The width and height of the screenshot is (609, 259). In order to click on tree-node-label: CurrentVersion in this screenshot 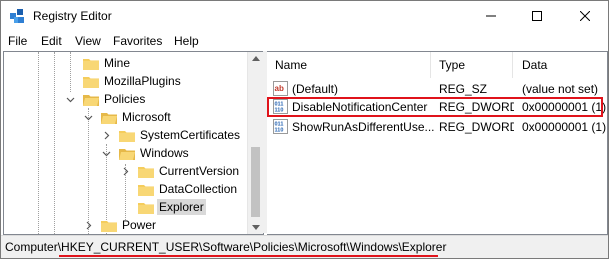, I will do `click(199, 171)`.